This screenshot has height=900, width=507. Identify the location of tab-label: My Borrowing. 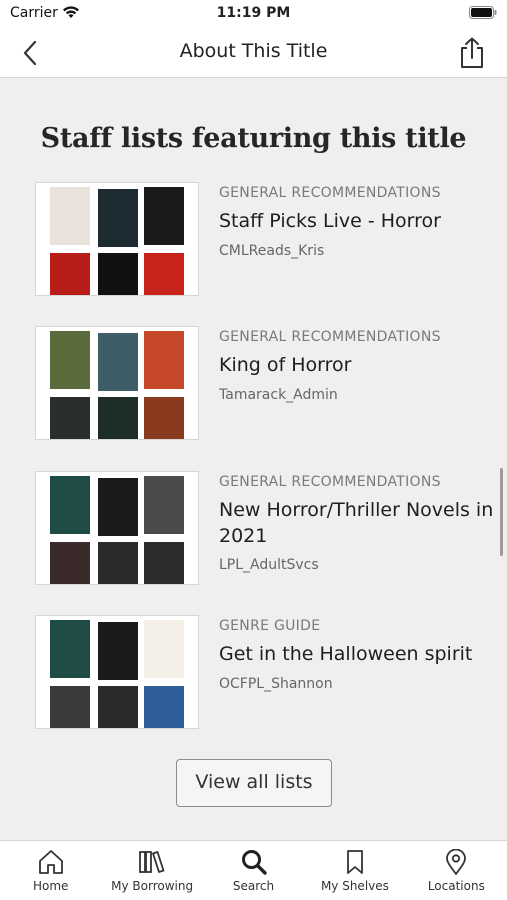
(152, 886).